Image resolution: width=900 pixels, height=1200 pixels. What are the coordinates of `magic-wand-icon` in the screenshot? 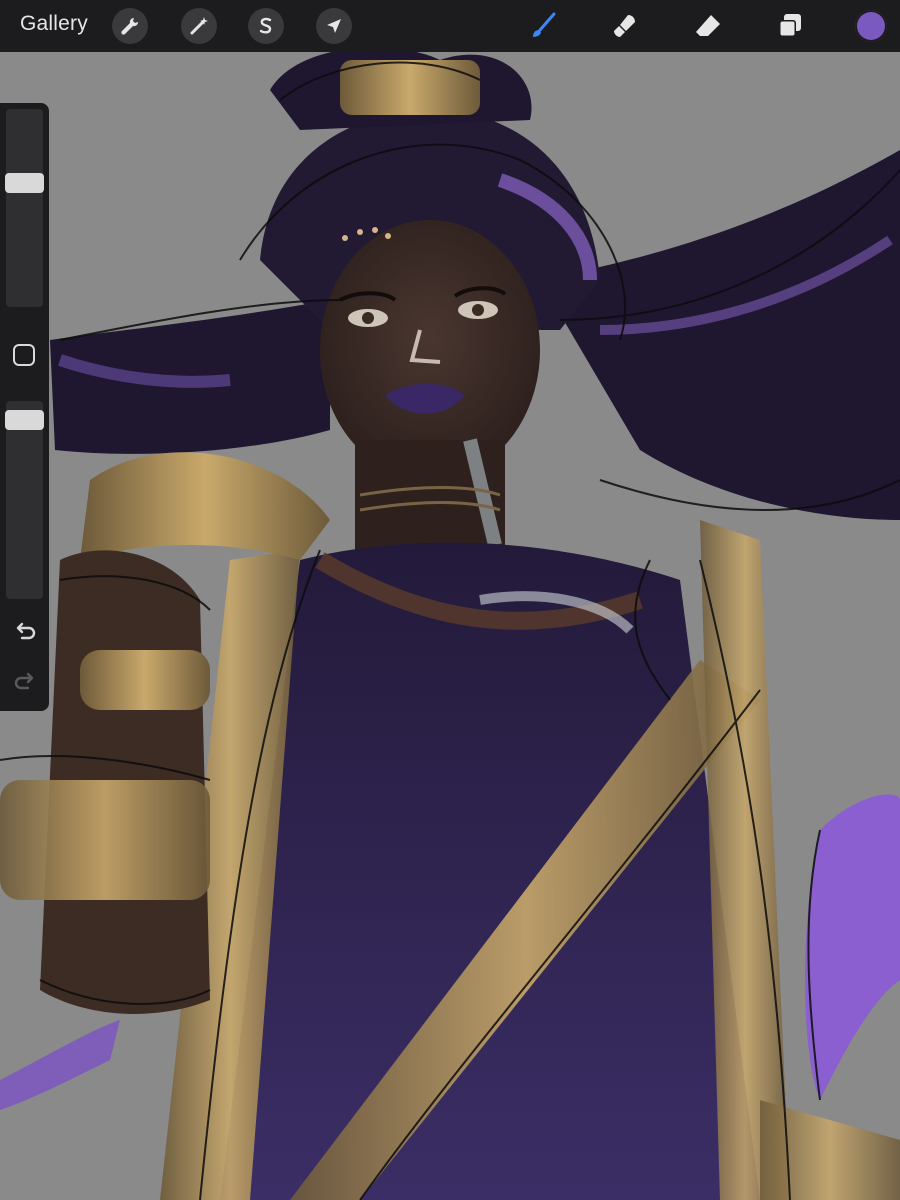 It's located at (199, 26).